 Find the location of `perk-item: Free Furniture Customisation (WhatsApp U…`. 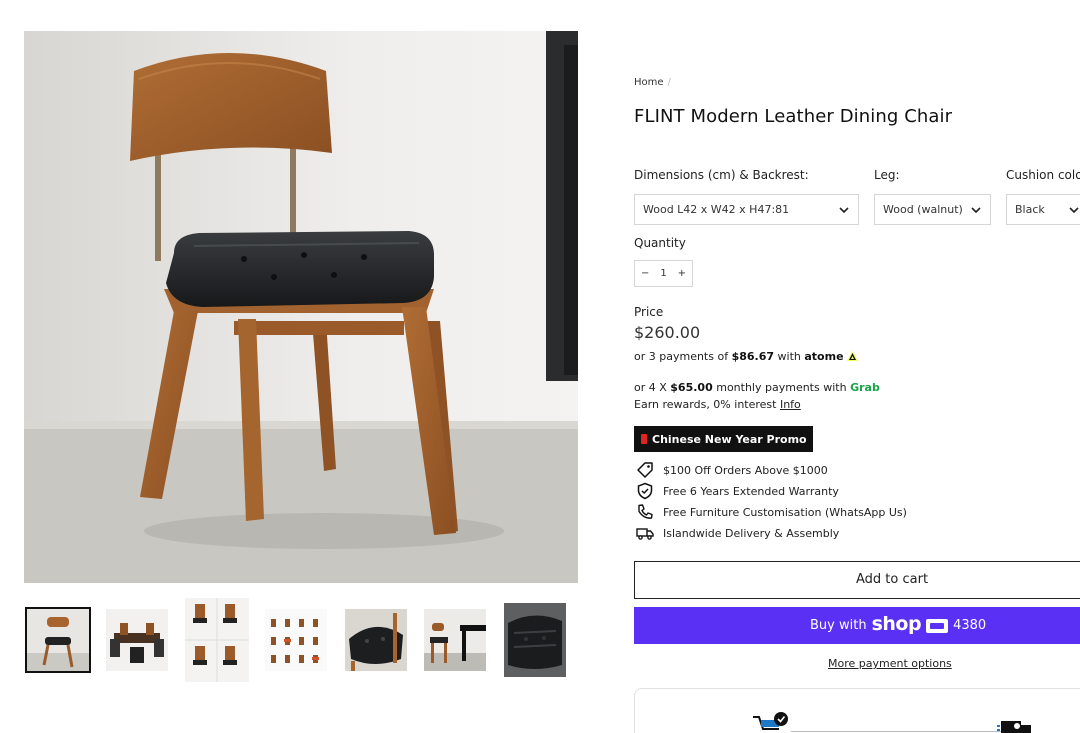

perk-item: Free Furniture Customisation (WhatsApp U… is located at coordinates (771, 512).